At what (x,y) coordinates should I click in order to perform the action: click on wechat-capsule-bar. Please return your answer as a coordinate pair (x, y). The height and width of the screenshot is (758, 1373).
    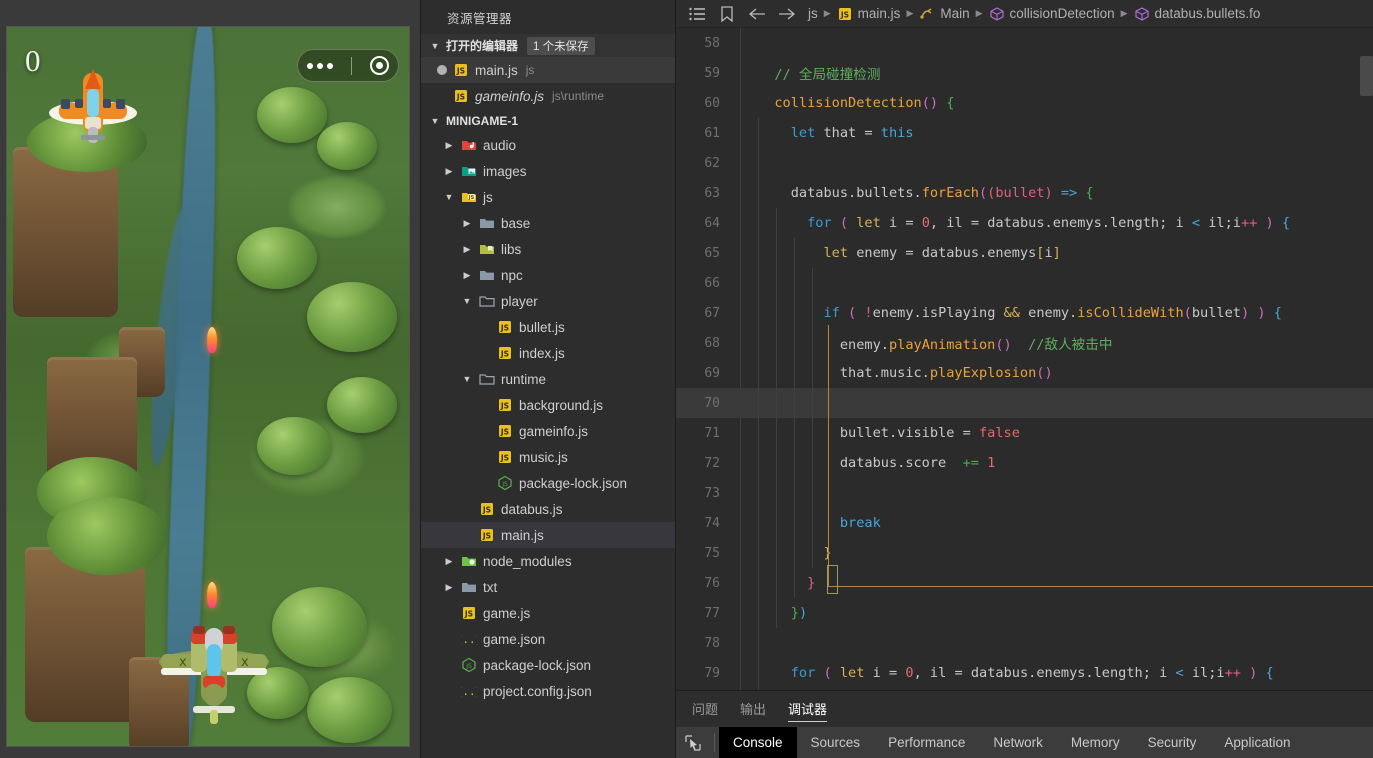
    Looking at the image, I should click on (348, 65).